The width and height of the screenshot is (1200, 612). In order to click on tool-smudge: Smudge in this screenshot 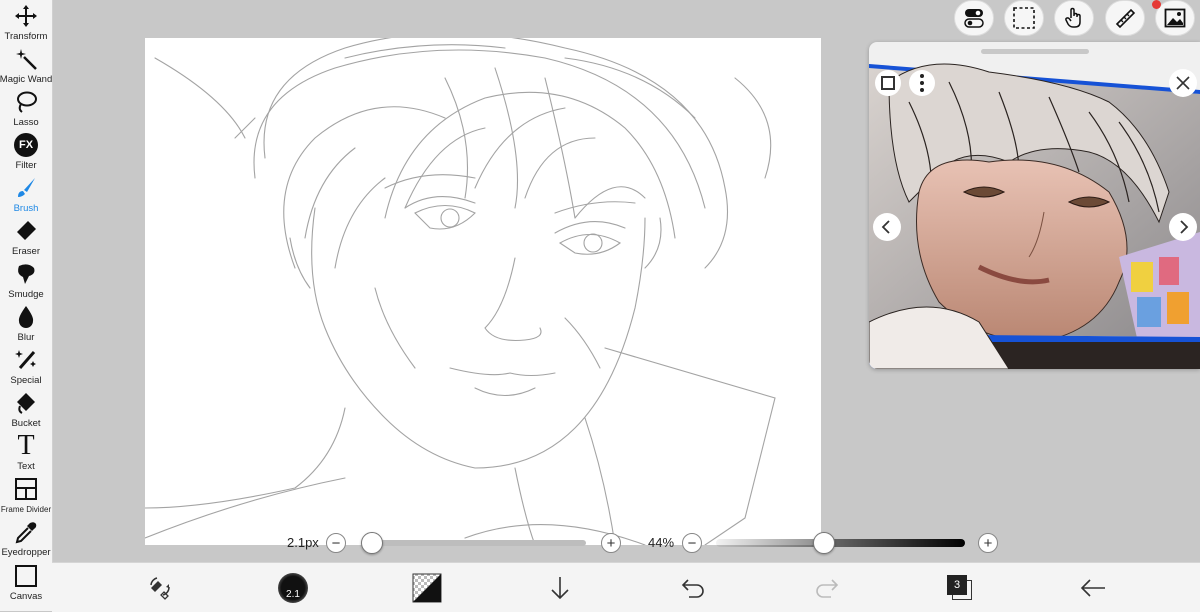, I will do `click(26, 281)`.